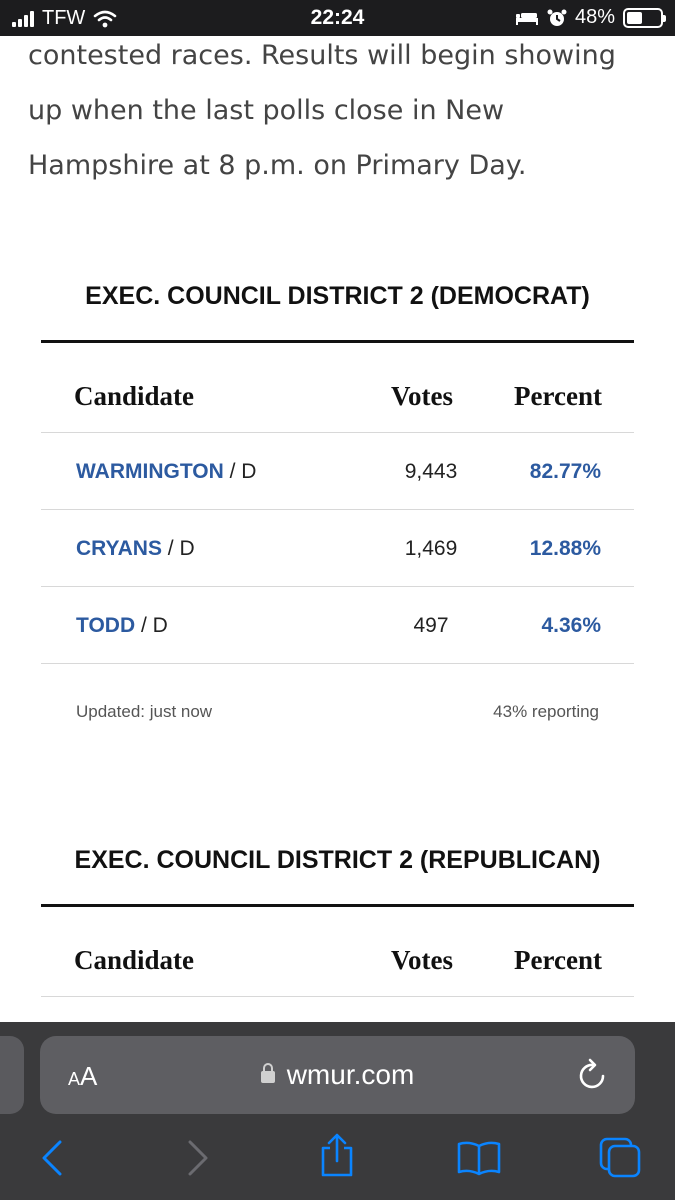  Describe the element at coordinates (337, 692) in the screenshot. I see `race-footer: Updated: just now 43% reporting` at that location.